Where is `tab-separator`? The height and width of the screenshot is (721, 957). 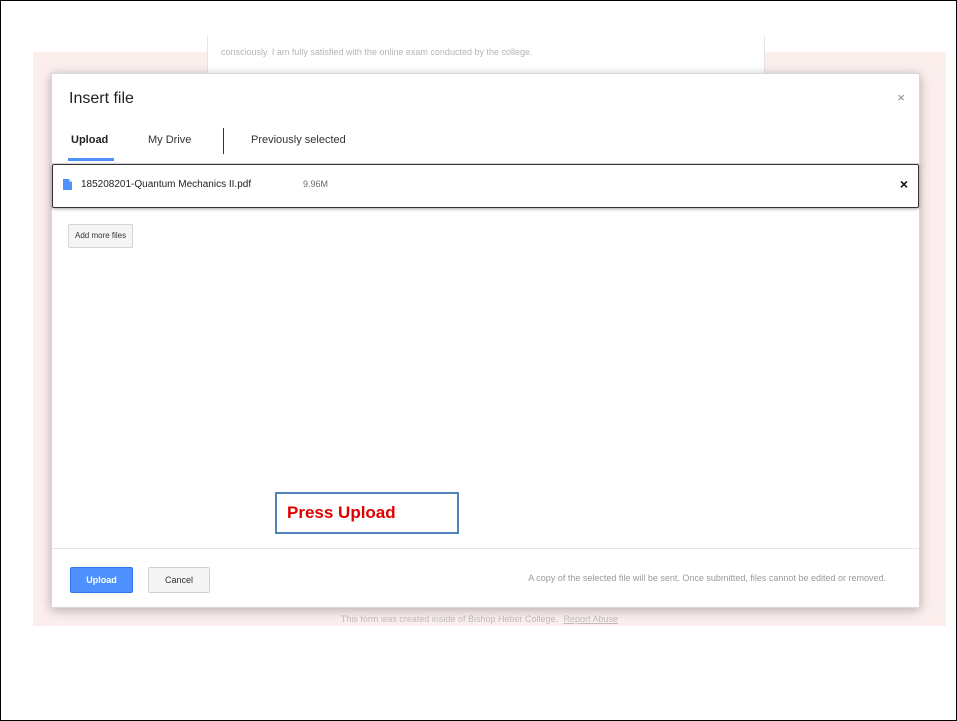
tab-separator is located at coordinates (223, 141).